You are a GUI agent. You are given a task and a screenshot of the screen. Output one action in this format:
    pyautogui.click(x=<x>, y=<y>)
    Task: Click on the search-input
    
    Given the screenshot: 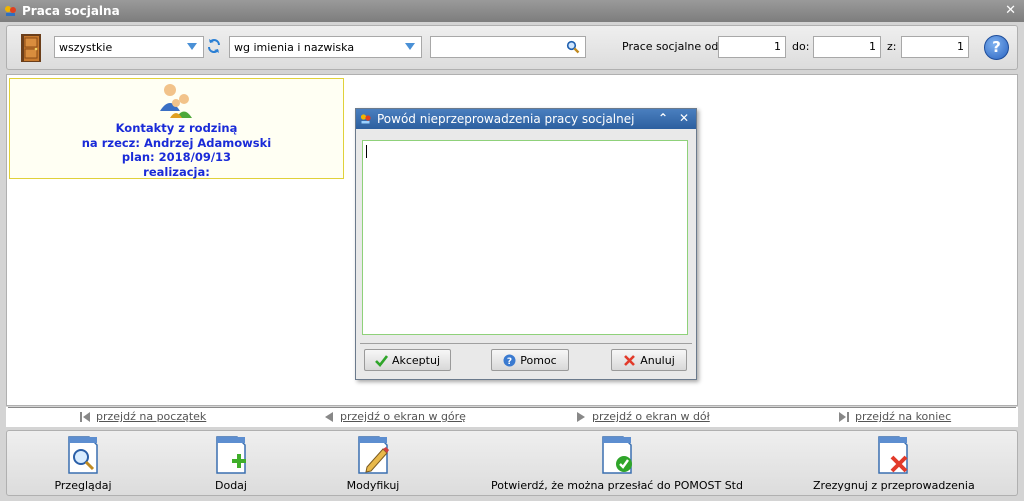 What is the action you would take?
    pyautogui.click(x=508, y=47)
    